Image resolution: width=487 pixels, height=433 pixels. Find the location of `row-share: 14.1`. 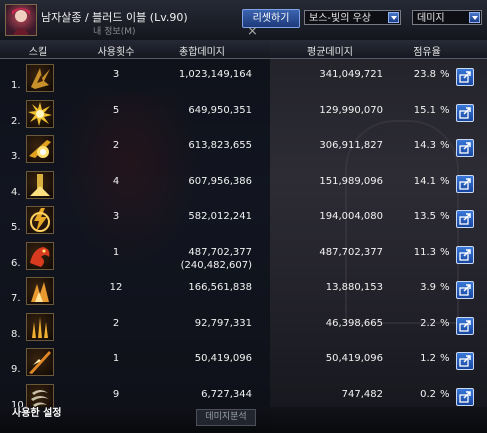

row-share: 14.1 is located at coordinates (424, 181).